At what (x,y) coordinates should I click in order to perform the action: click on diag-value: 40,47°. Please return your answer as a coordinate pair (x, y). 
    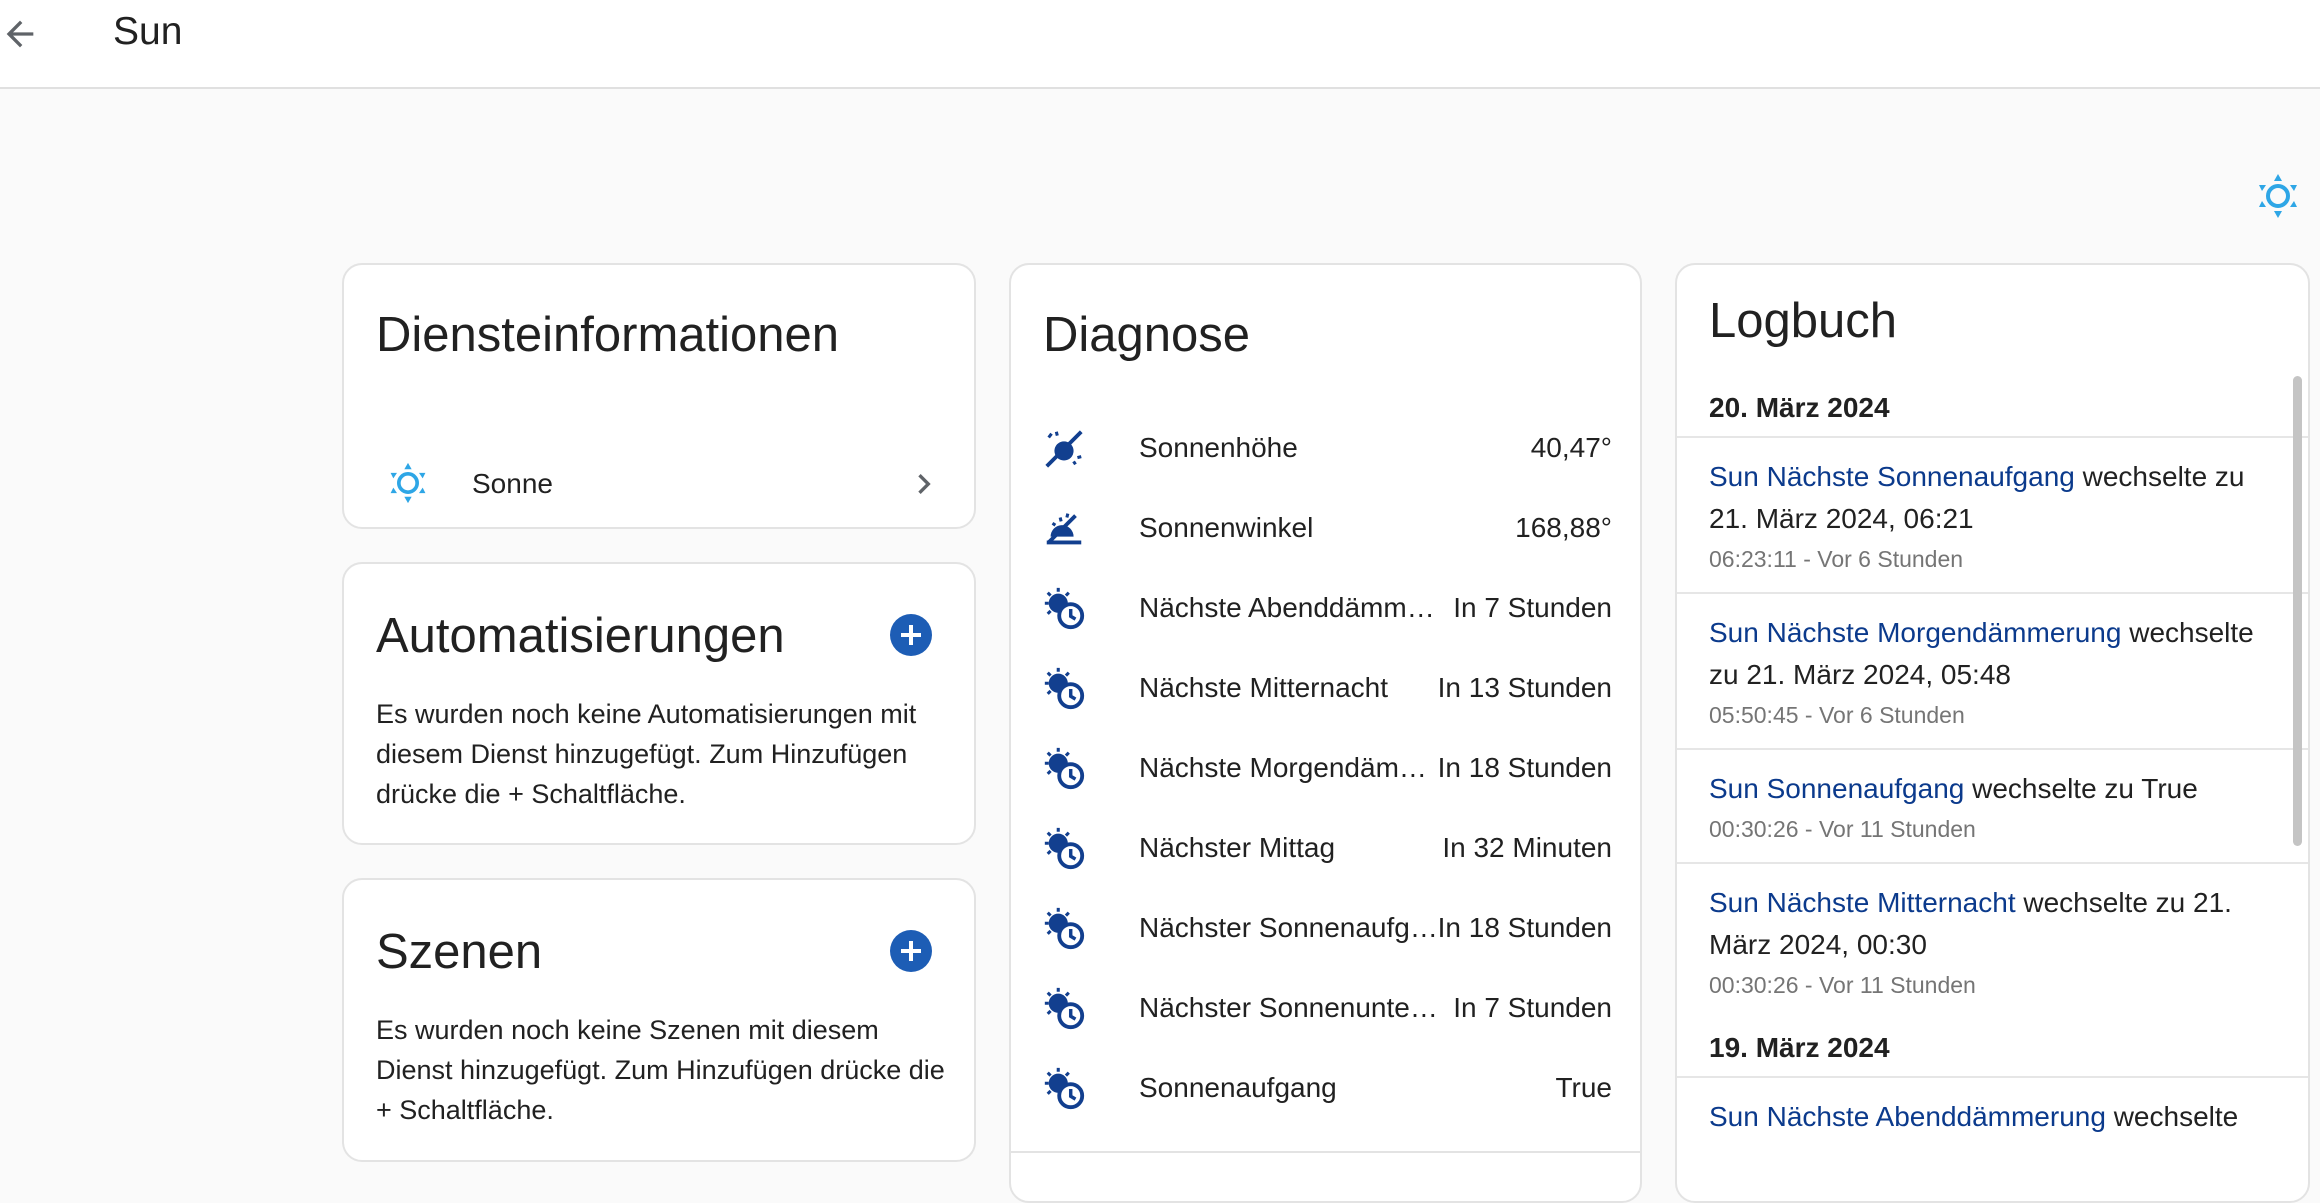
    Looking at the image, I should click on (1571, 447).